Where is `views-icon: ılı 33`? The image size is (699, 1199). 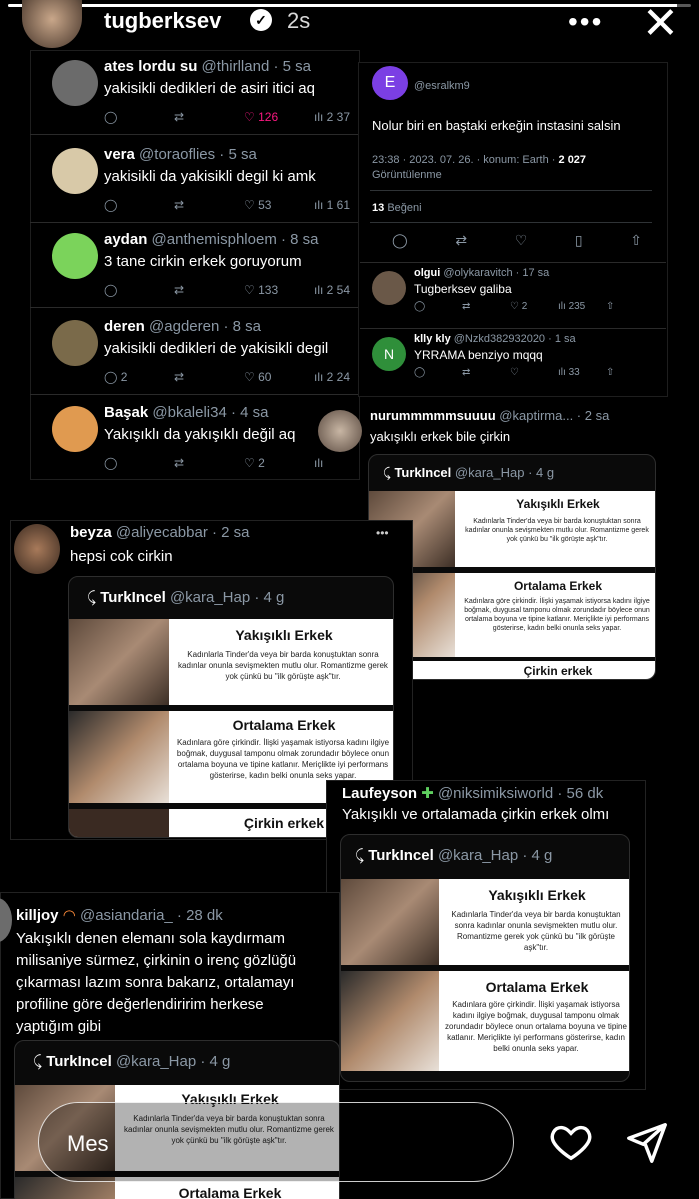
views-icon: ılı 33 is located at coordinates (582, 372).